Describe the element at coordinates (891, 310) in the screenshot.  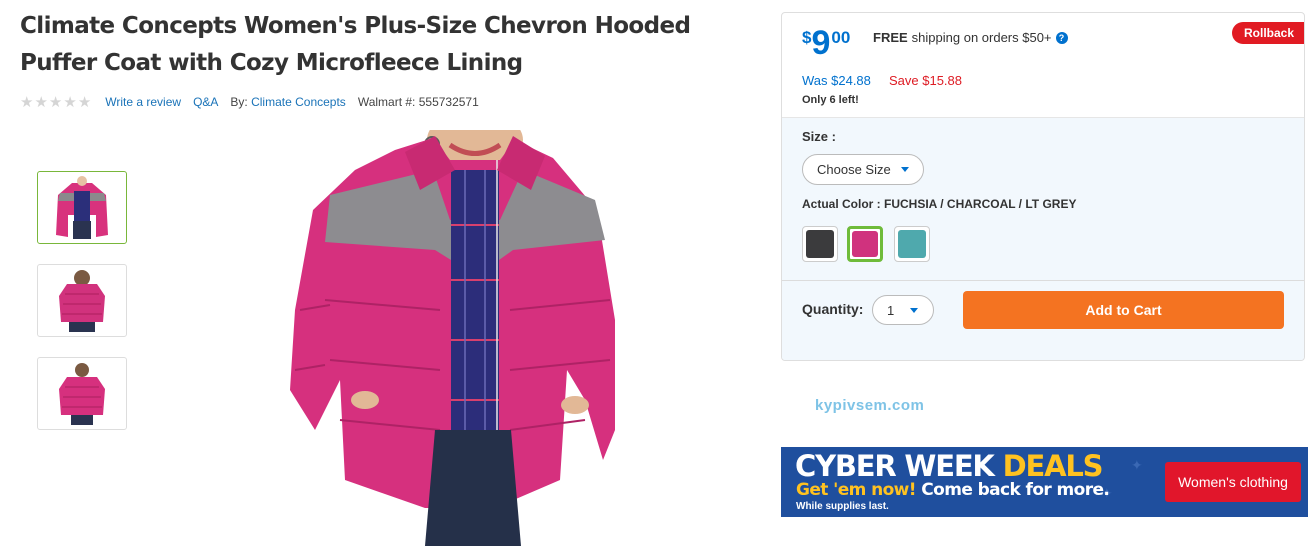
I see `quantity-value: 1` at that location.